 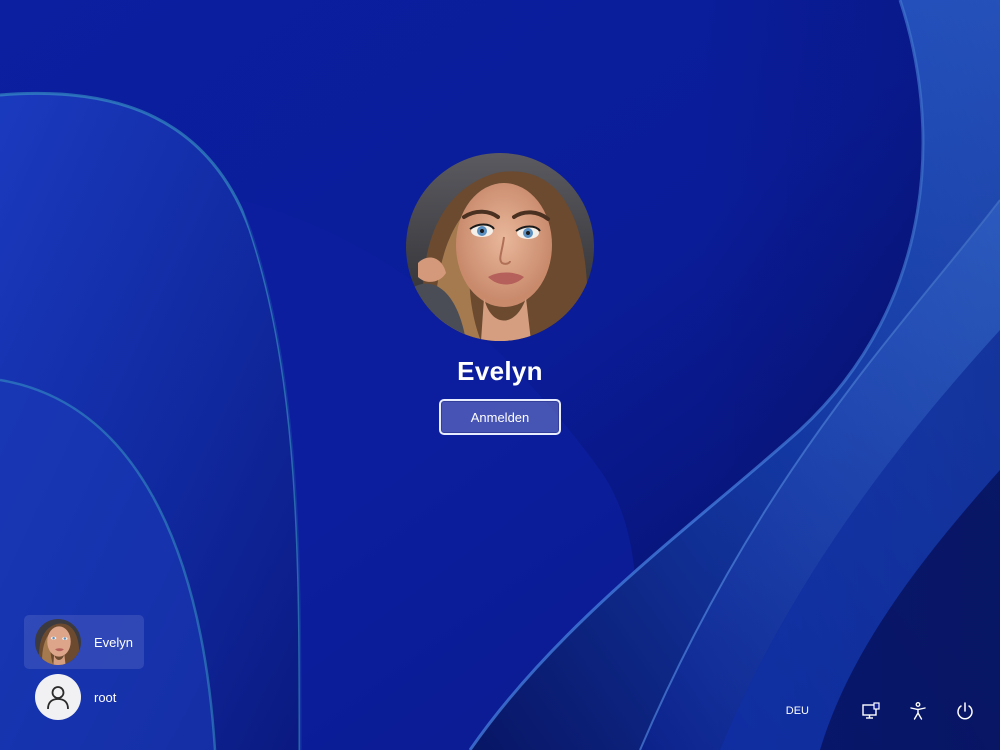 What do you see at coordinates (58, 697) in the screenshot?
I see `generic-person-icon` at bounding box center [58, 697].